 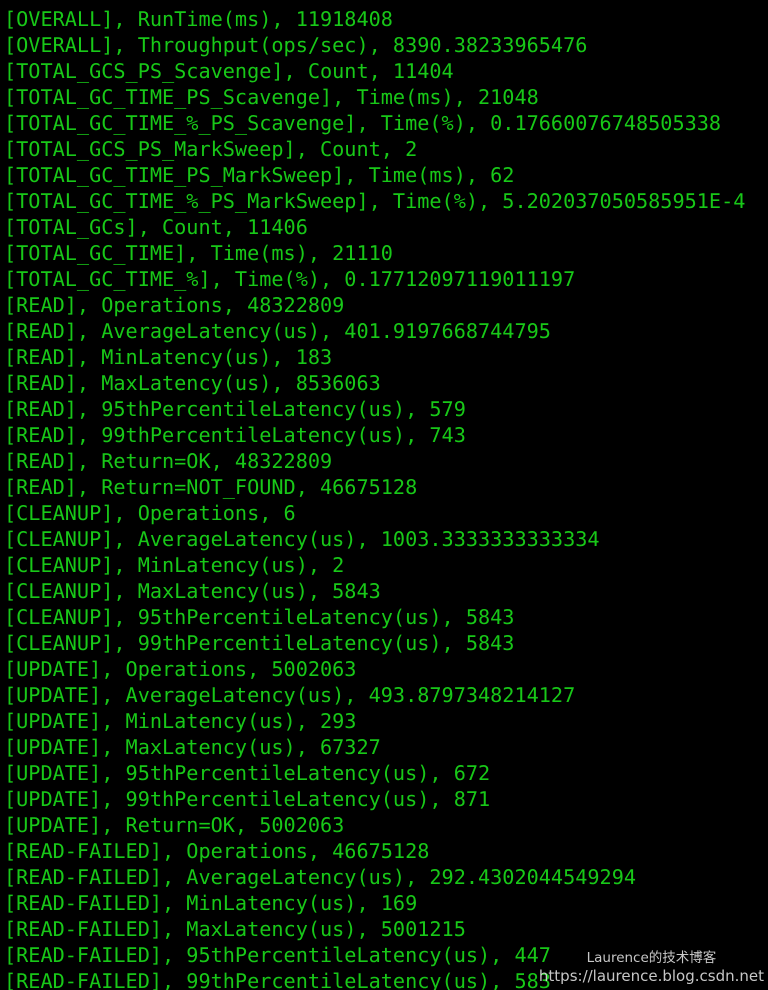 What do you see at coordinates (198, 253) in the screenshot?
I see `terminal-line: [TOTAL_GC_TIME], Time(ms), 21110` at bounding box center [198, 253].